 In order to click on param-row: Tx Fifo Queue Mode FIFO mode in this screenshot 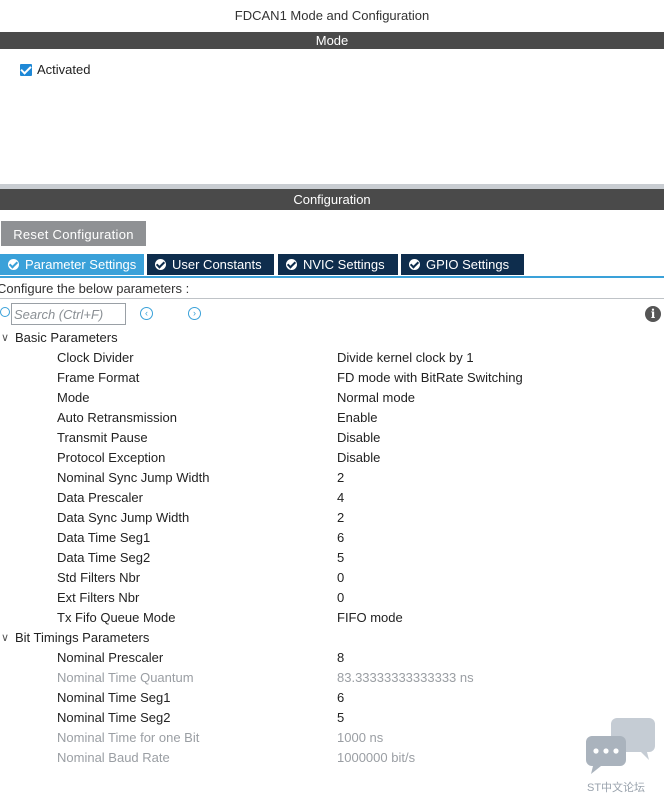, I will do `click(332, 618)`.